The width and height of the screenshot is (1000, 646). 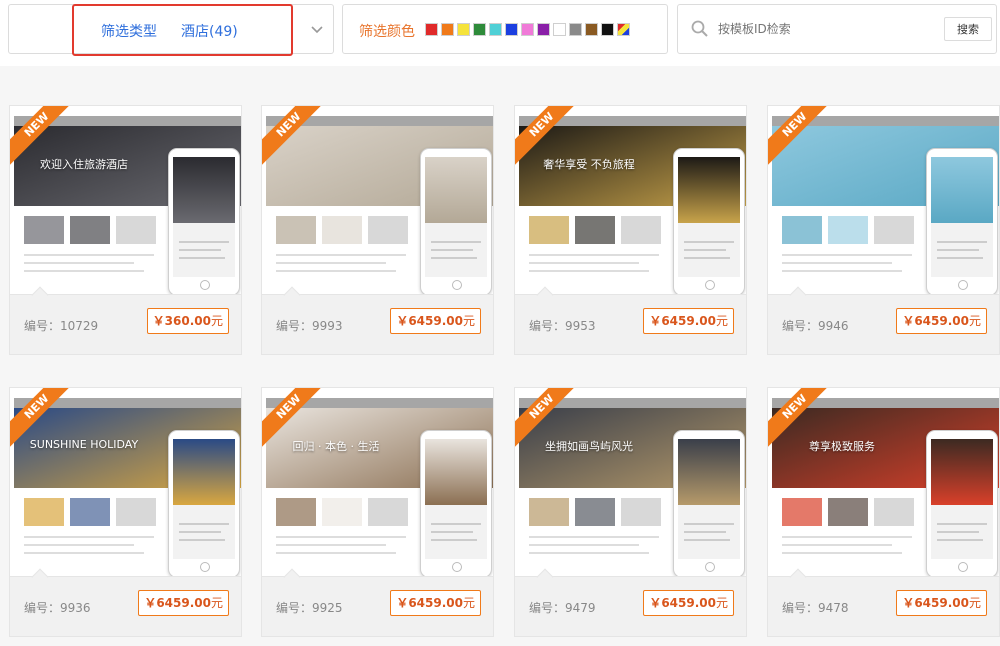 I want to click on template-card: SUNSHINE HOLIDAY NEW 编号：9936 ￥6459.00元, so click(x=125, y=512).